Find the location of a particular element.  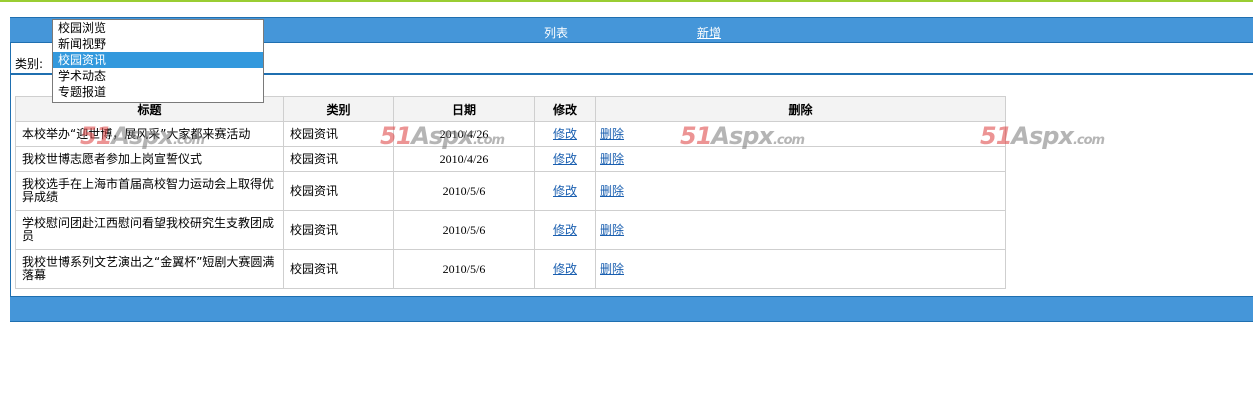

row-title: 我校世博系列文艺演出之“金翼杯”短剧大赛圆满落幕 is located at coordinates (149, 269).